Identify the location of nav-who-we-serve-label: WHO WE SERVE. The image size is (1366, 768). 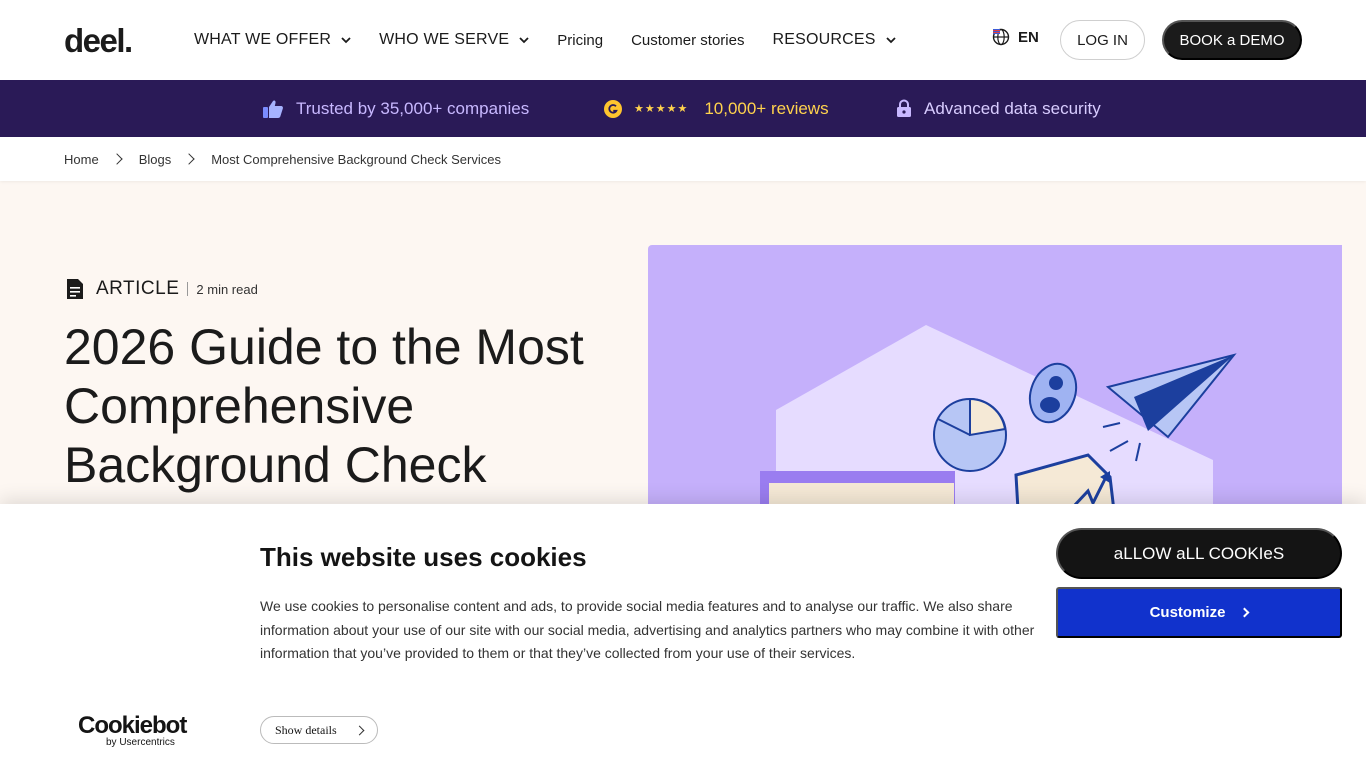
(444, 39).